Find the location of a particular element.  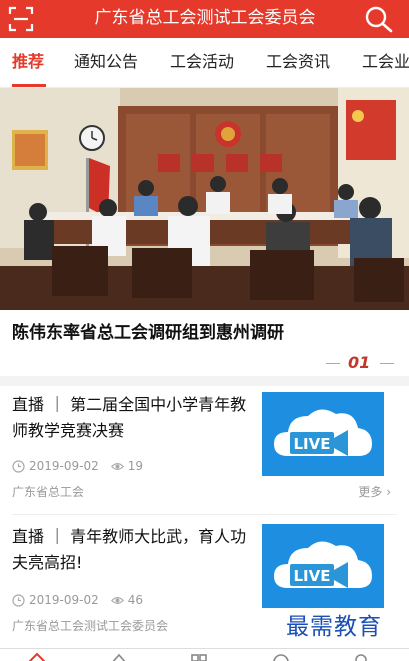

tab-recommended: 推荐 is located at coordinates (28, 62).